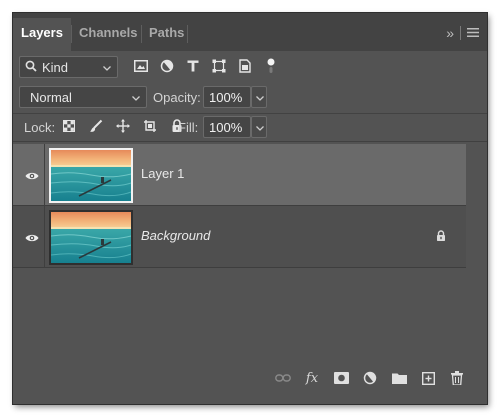 This screenshot has width=498, height=417. Describe the element at coordinates (40, 127) in the screenshot. I see `lock-label: Lock:` at that location.